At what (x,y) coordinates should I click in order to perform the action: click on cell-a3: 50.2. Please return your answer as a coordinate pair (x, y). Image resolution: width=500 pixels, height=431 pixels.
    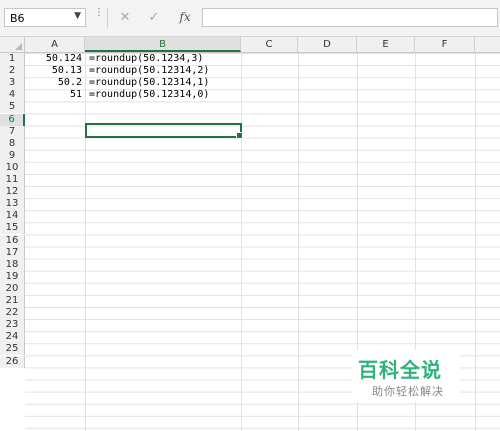
    Looking at the image, I should click on (53, 83).